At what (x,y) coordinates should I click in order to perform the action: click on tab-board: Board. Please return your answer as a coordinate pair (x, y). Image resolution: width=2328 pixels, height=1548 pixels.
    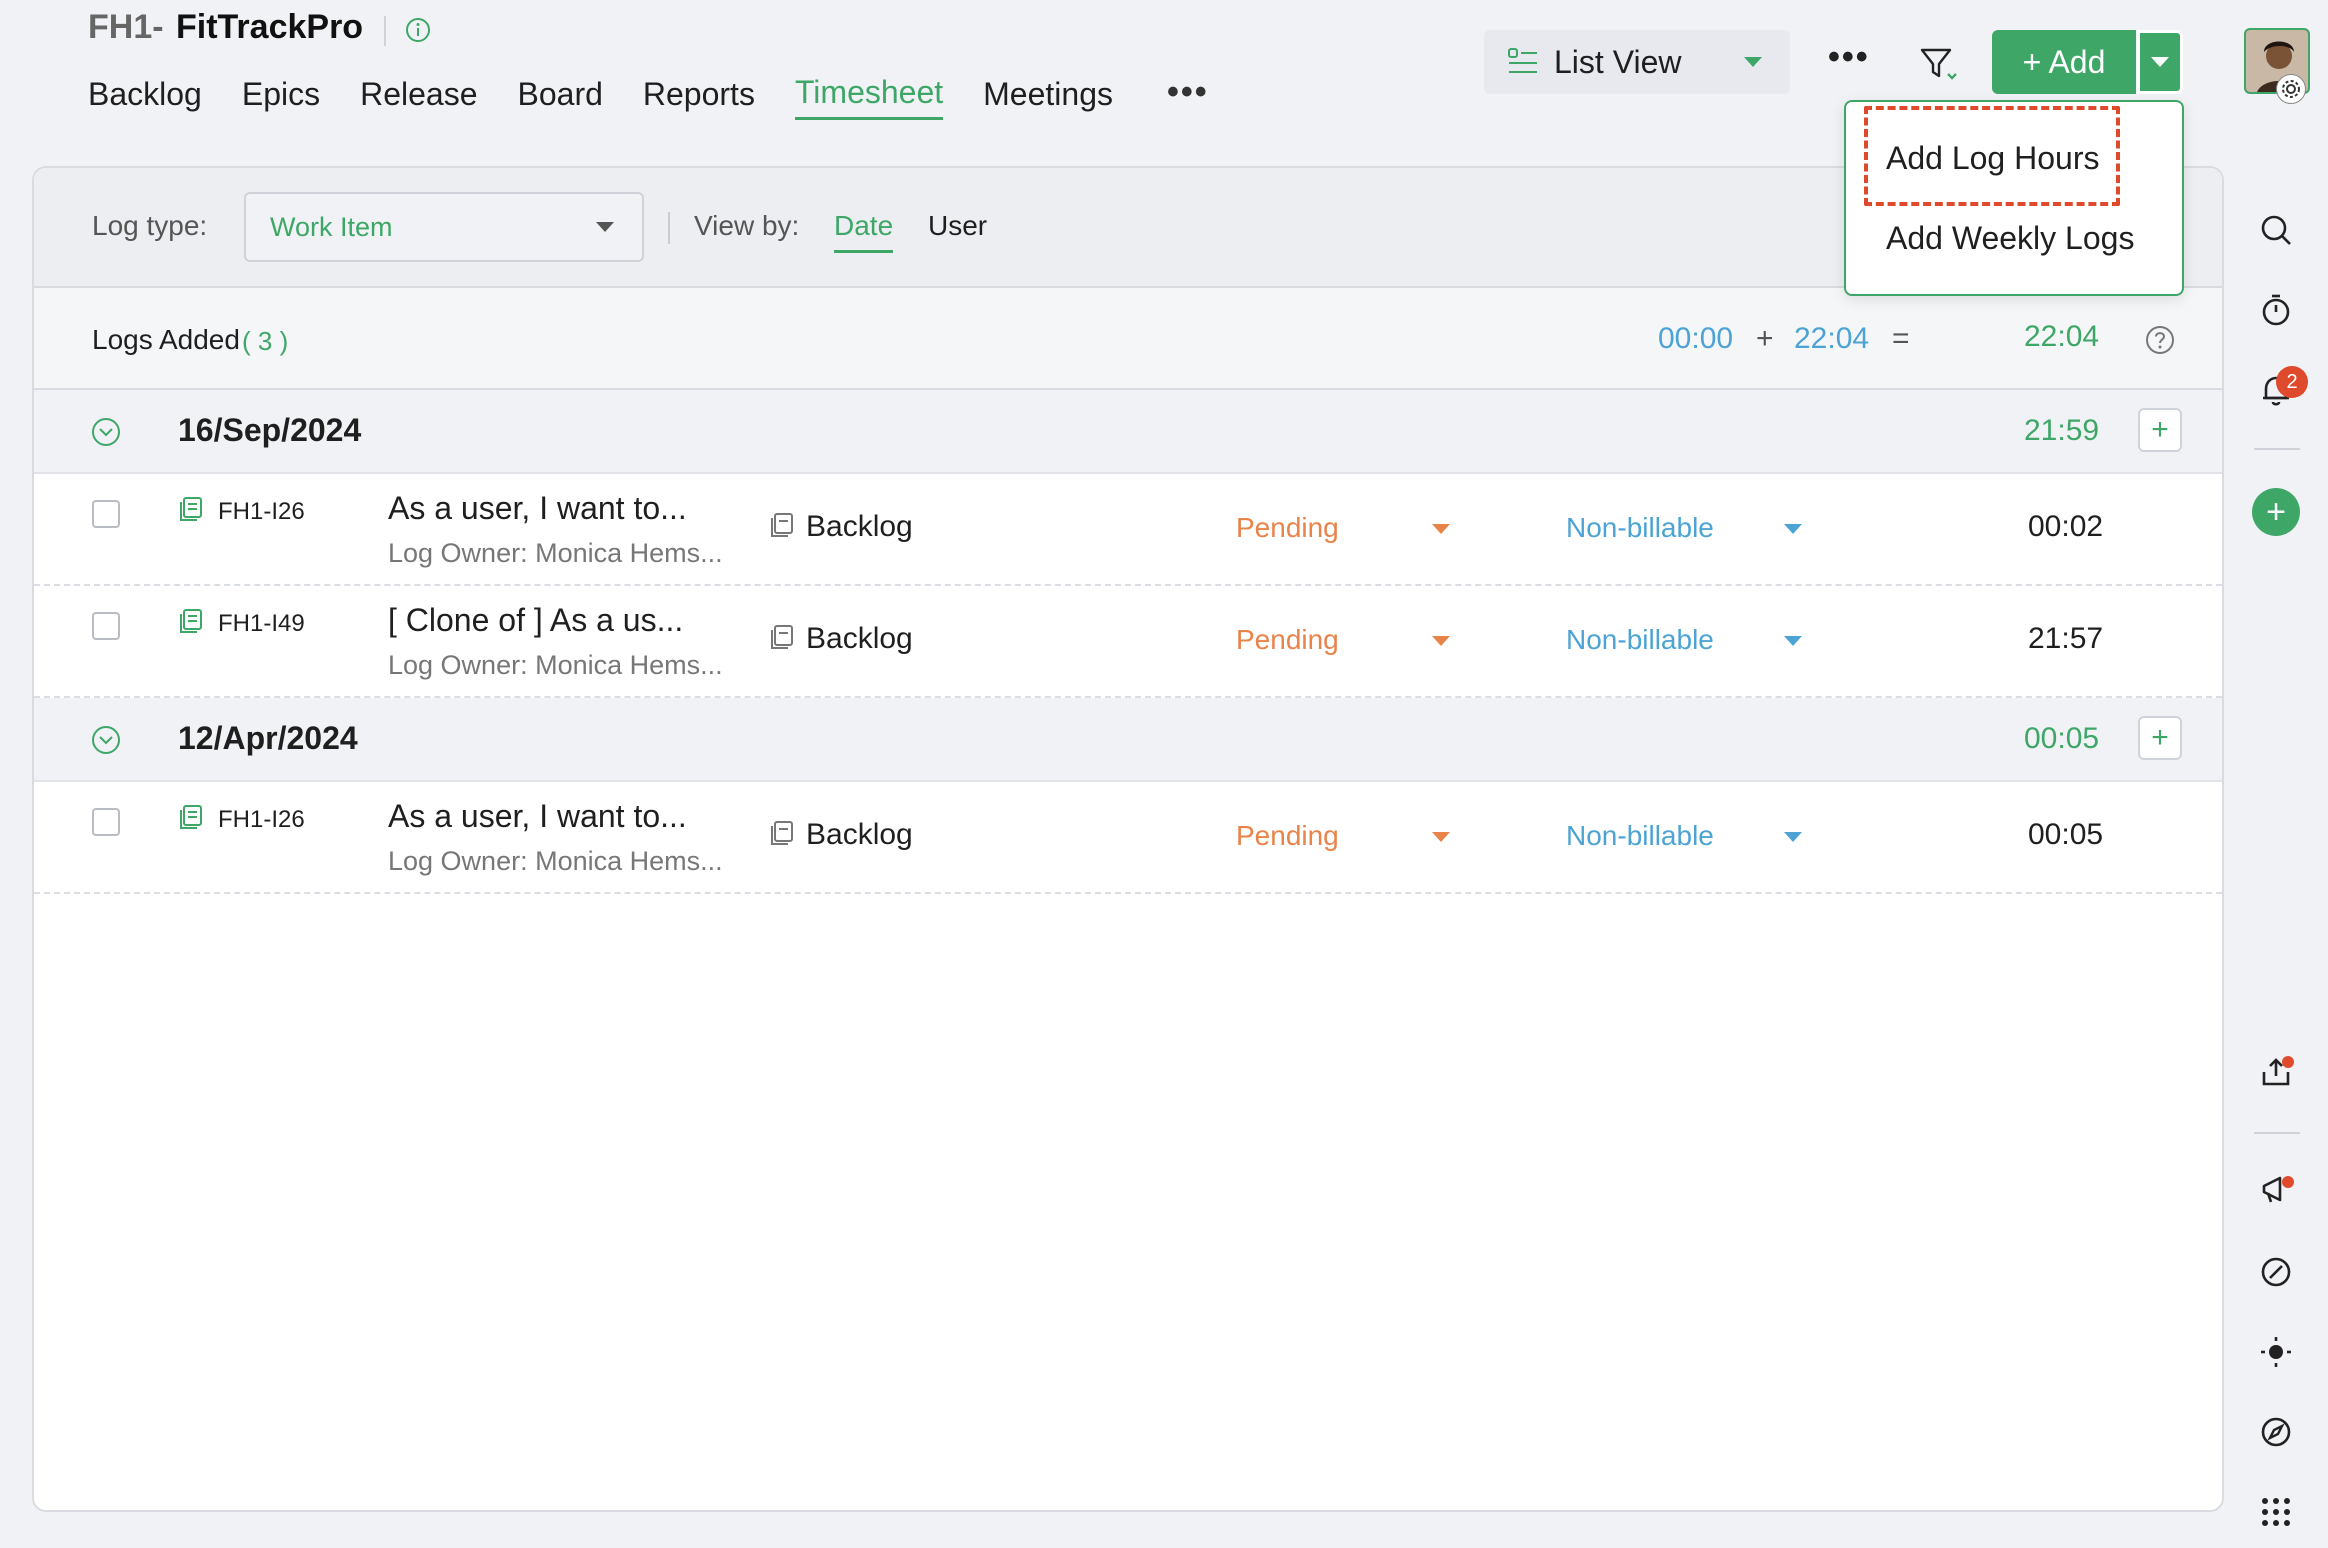
    Looking at the image, I should click on (560, 97).